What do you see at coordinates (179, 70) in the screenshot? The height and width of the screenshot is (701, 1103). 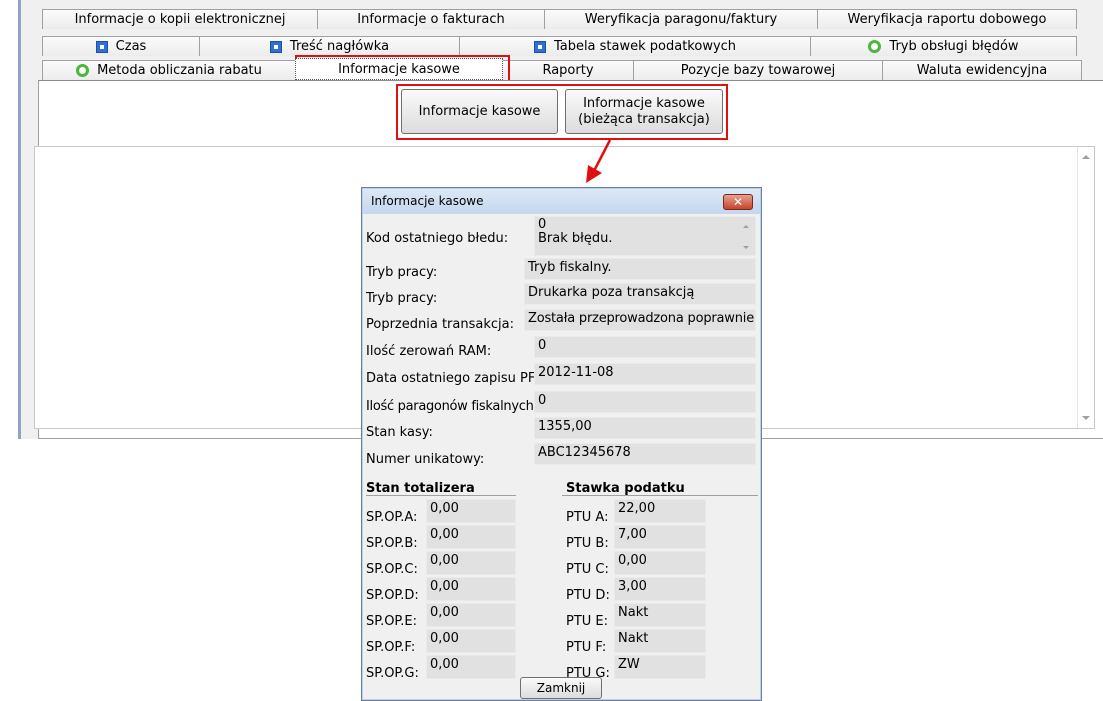 I see `tab-label: Metoda obliczania rabatu` at bounding box center [179, 70].